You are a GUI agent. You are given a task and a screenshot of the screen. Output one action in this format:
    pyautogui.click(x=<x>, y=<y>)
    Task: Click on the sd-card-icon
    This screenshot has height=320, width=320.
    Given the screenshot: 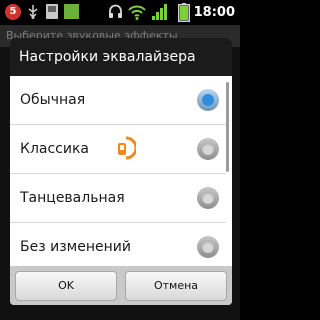 What is the action you would take?
    pyautogui.click(x=52, y=11)
    